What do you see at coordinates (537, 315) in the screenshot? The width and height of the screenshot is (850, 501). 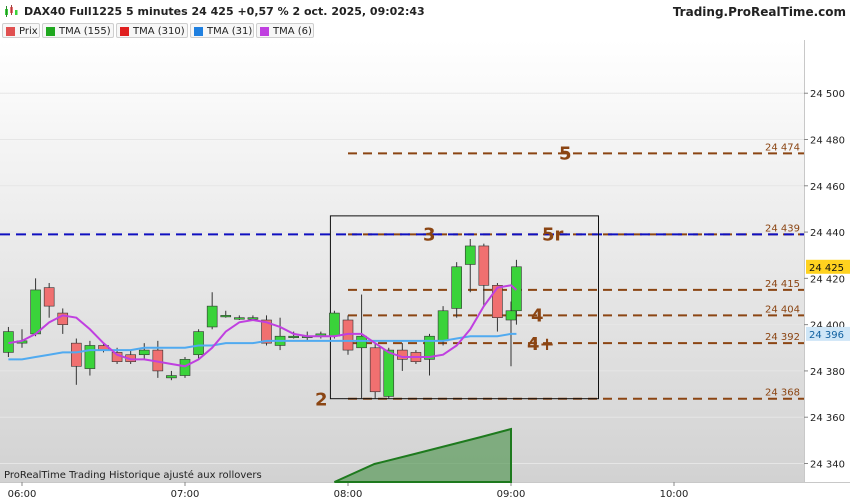 I see `annotation-4: 4` at bounding box center [537, 315].